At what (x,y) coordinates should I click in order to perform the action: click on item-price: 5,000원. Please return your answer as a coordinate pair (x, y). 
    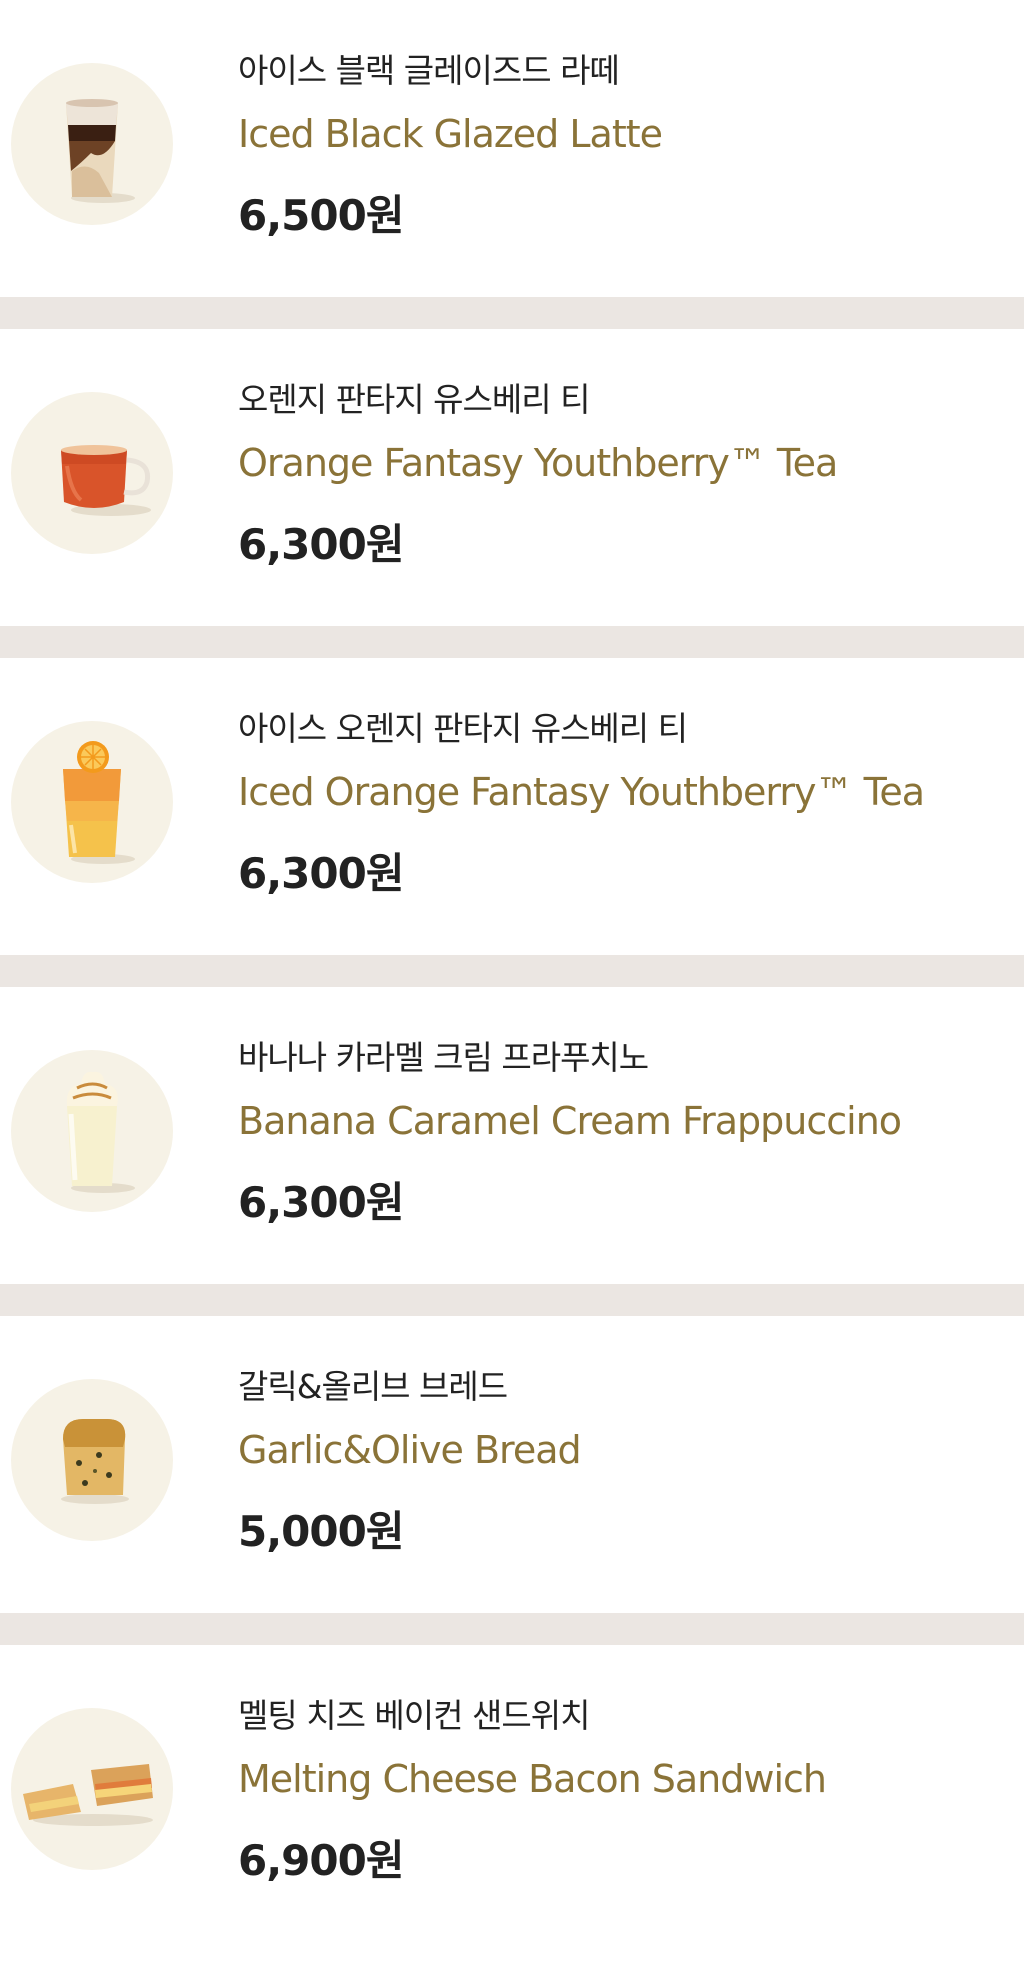
    Looking at the image, I should click on (321, 1531).